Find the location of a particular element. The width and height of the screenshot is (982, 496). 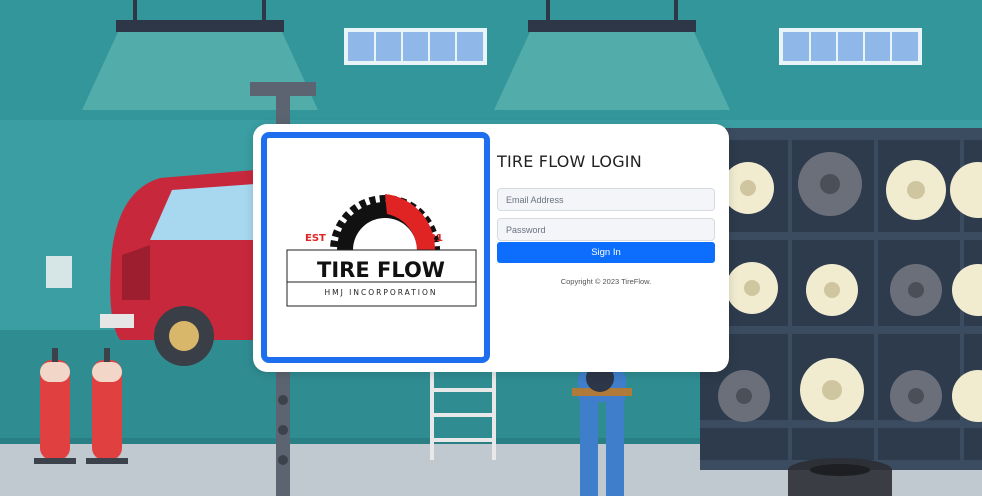

page-title: TIRE FLOW LOGIN is located at coordinates (569, 161).